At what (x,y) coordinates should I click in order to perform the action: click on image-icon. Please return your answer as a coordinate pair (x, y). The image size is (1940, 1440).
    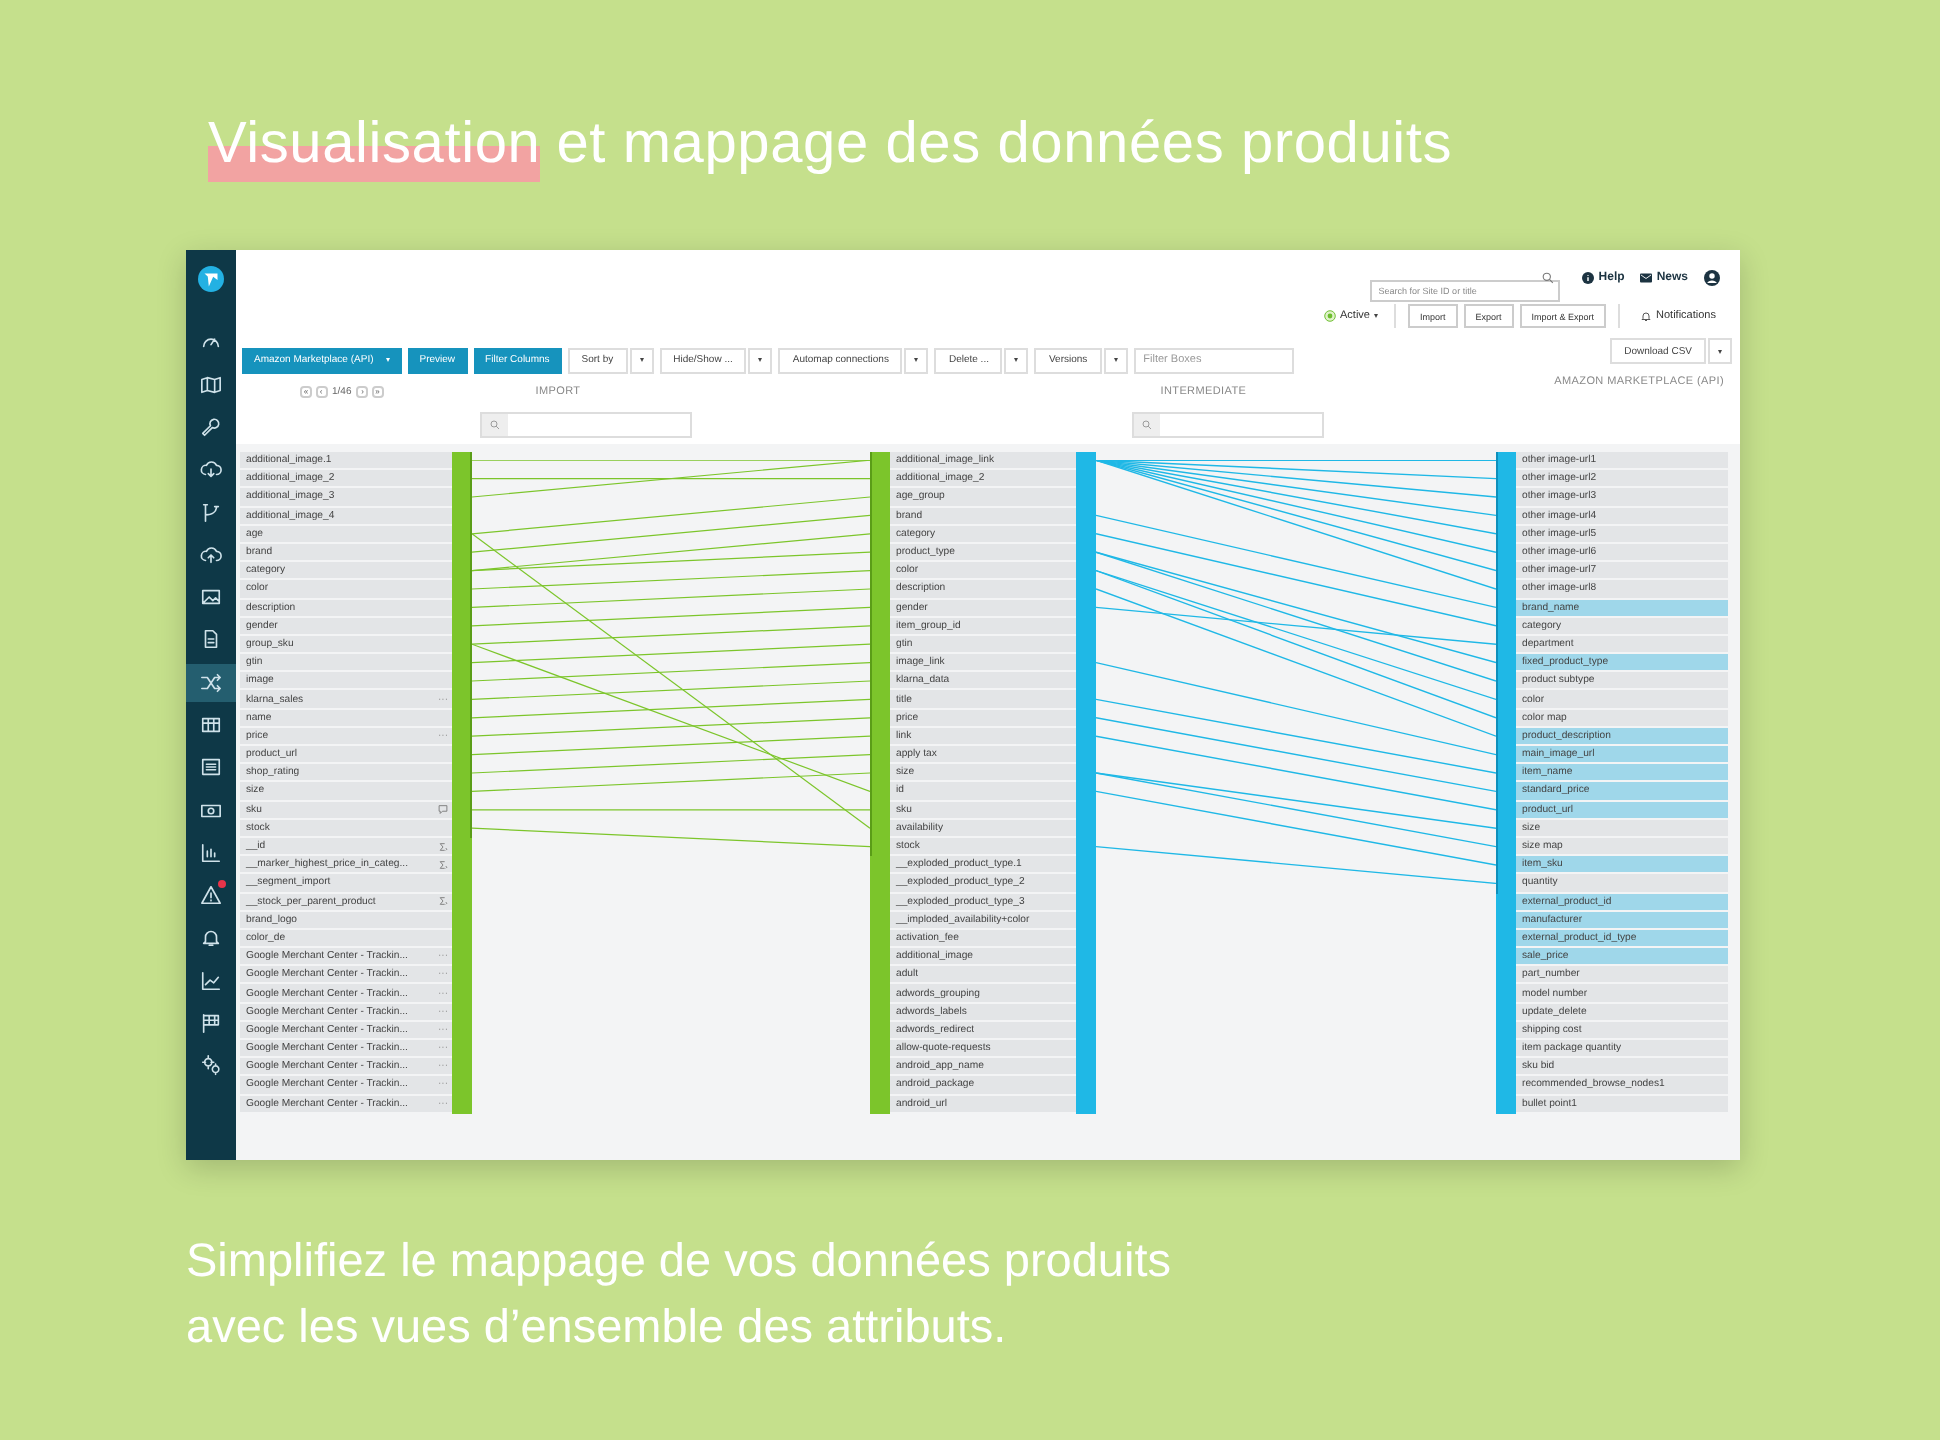
    Looking at the image, I should click on (211, 597).